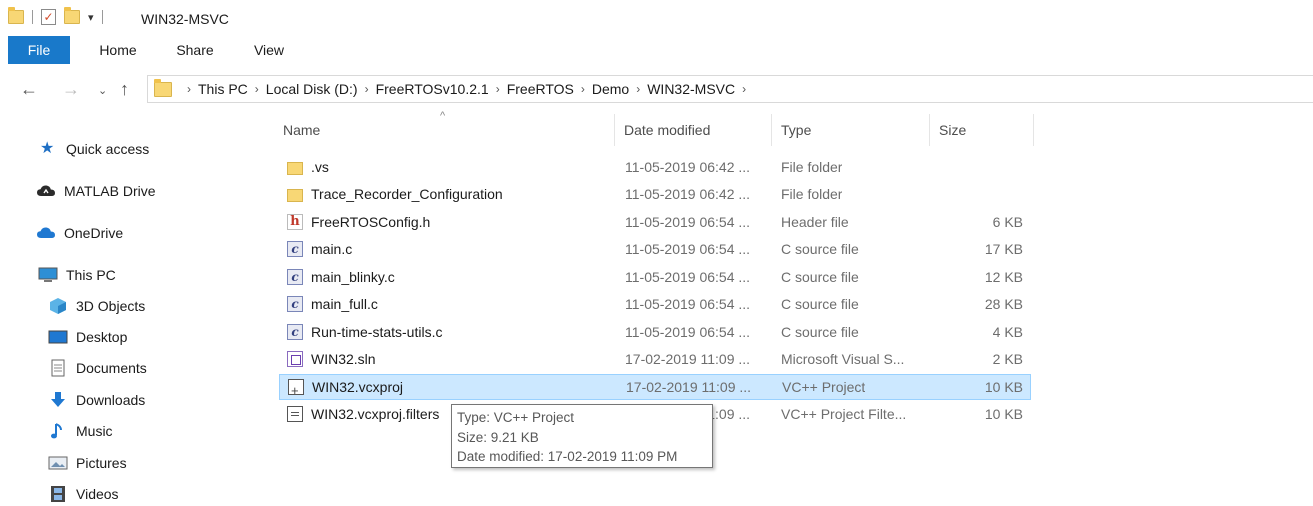  What do you see at coordinates (58, 431) in the screenshot?
I see `music-note-icon` at bounding box center [58, 431].